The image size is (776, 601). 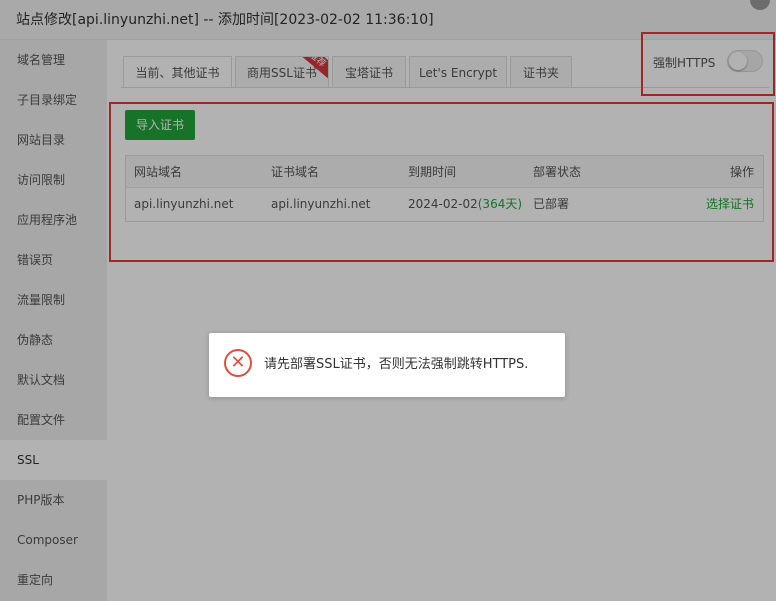 I want to click on error-message: 请先部署SSL证书，否则无法强制跳转HTTPS., so click(x=396, y=364).